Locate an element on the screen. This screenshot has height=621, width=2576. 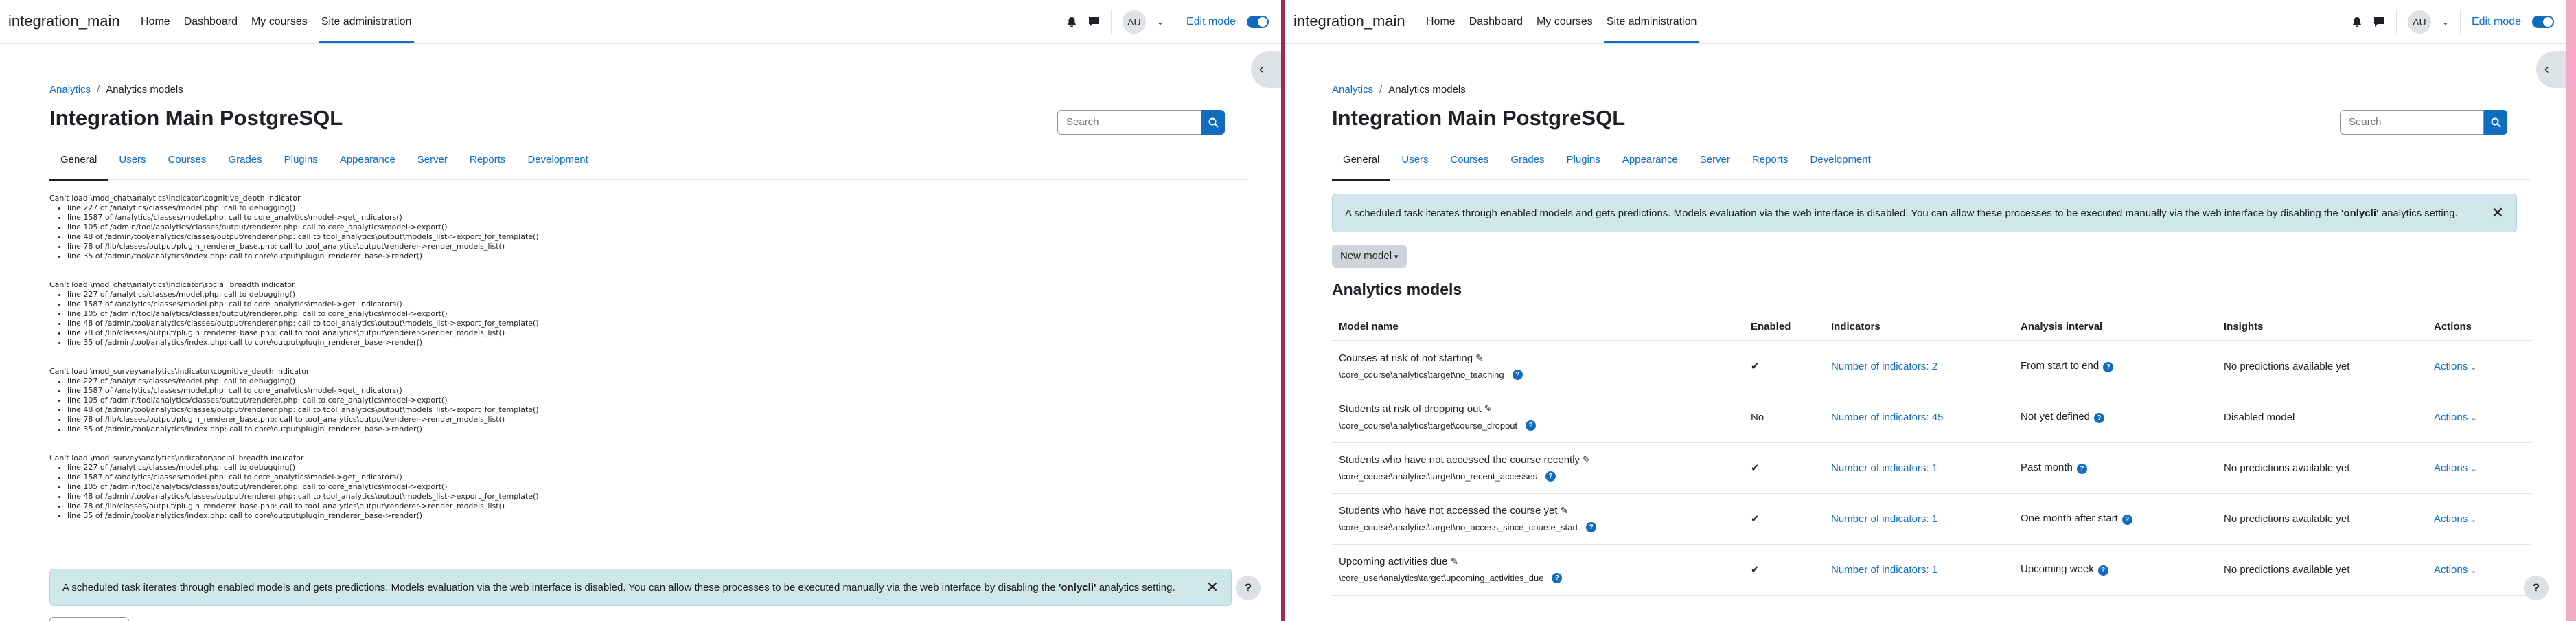
search-icon is located at coordinates (1213, 122).